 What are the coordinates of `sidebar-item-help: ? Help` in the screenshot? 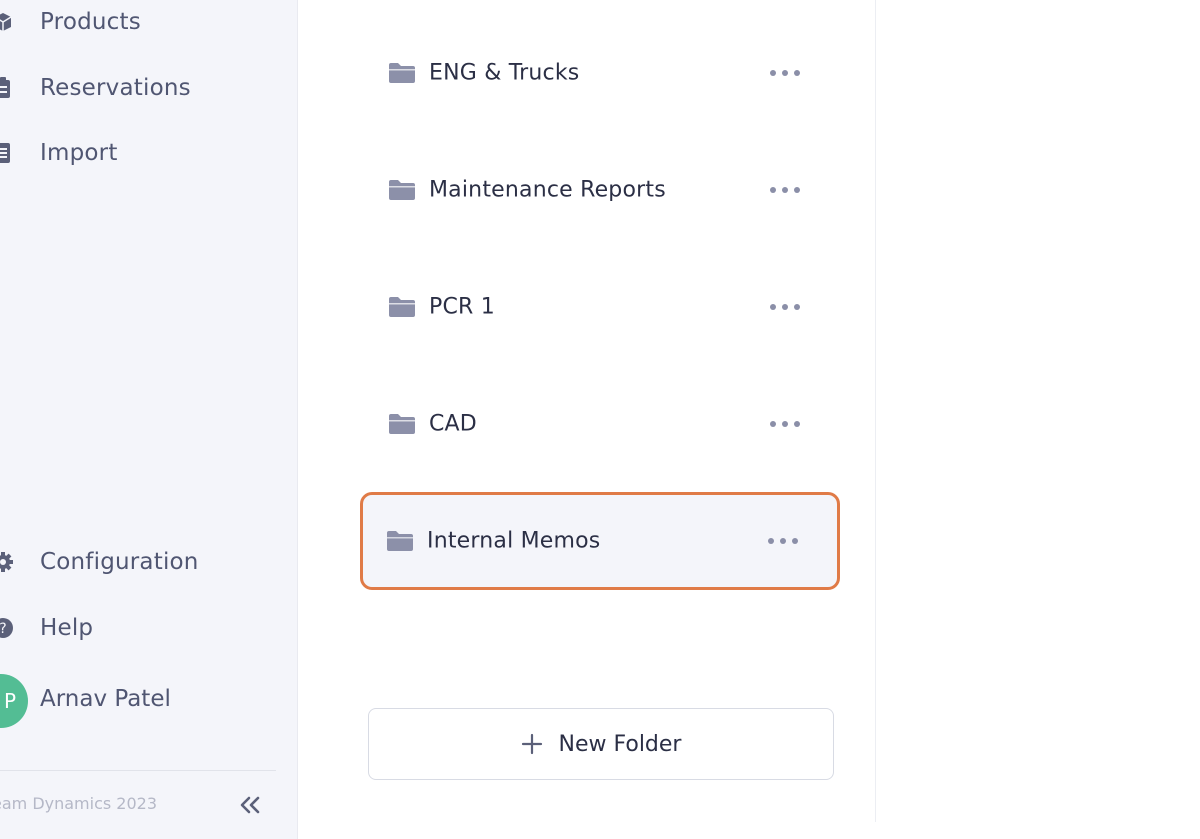 It's located at (145, 628).